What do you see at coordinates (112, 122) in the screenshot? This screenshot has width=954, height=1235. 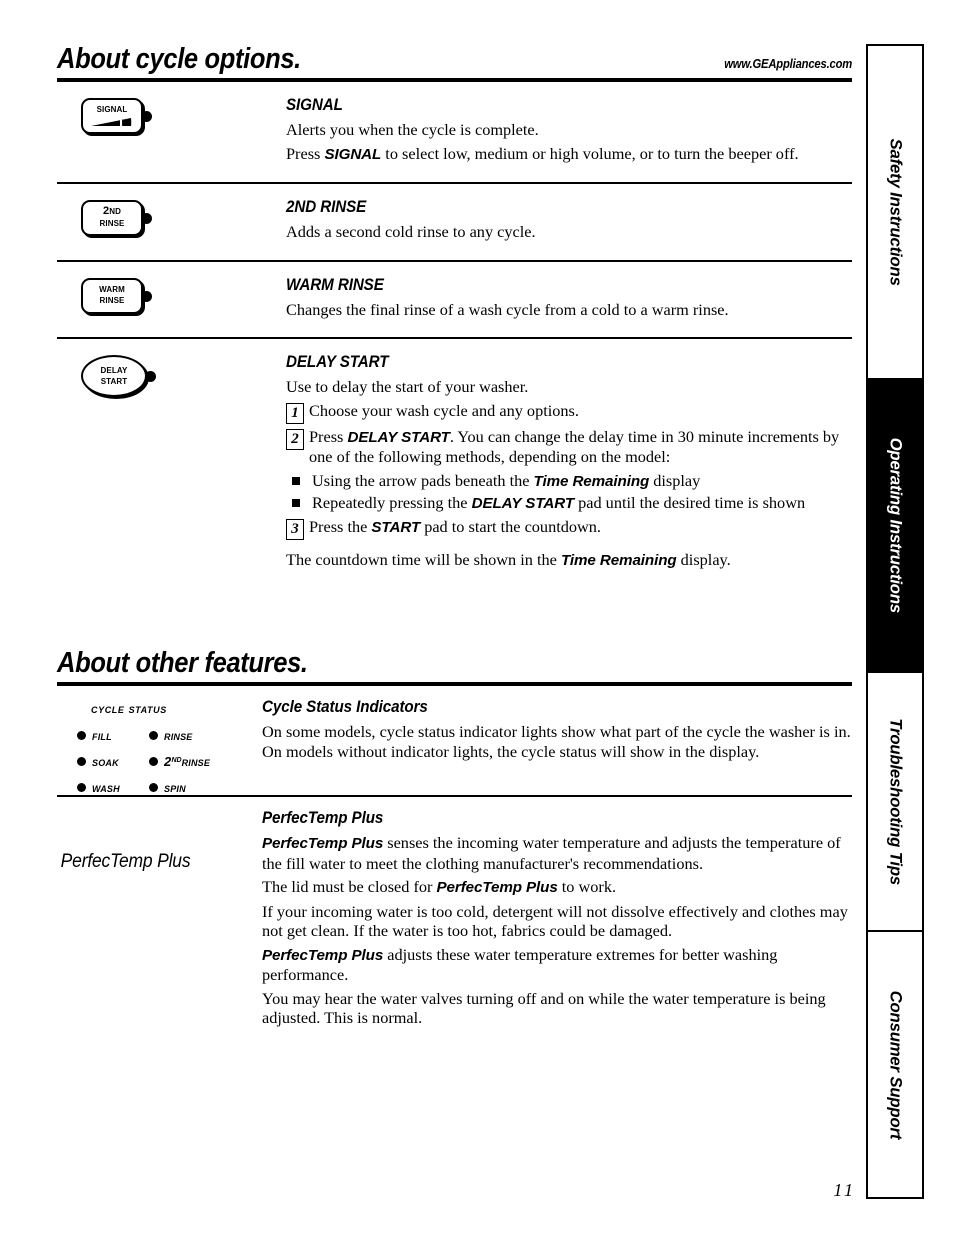 I see `volume-wedge-icon` at bounding box center [112, 122].